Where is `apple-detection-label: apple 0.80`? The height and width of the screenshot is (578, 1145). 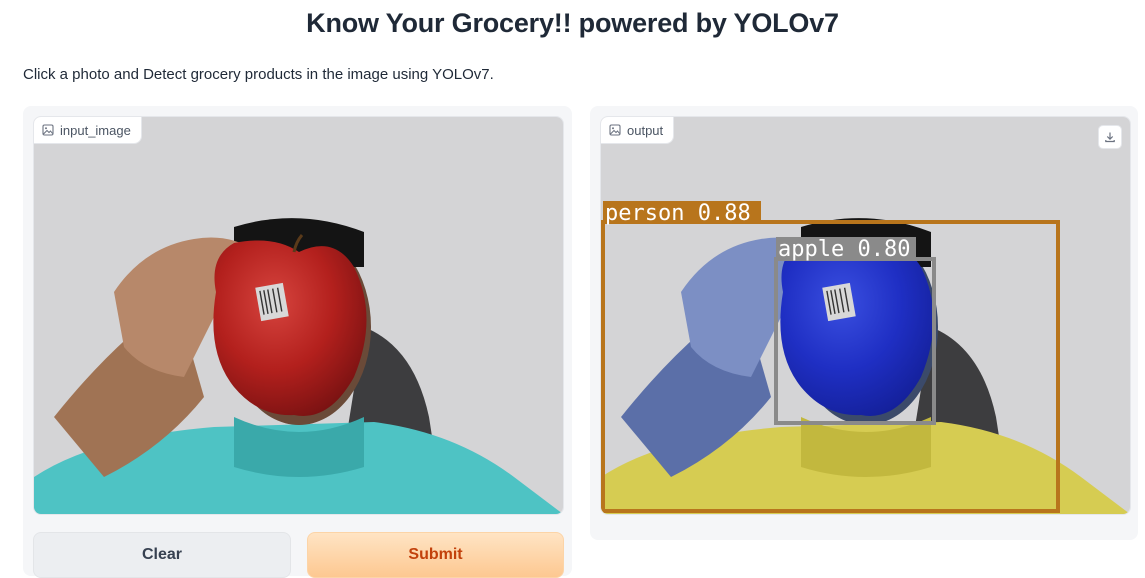 apple-detection-label: apple 0.80 is located at coordinates (844, 249).